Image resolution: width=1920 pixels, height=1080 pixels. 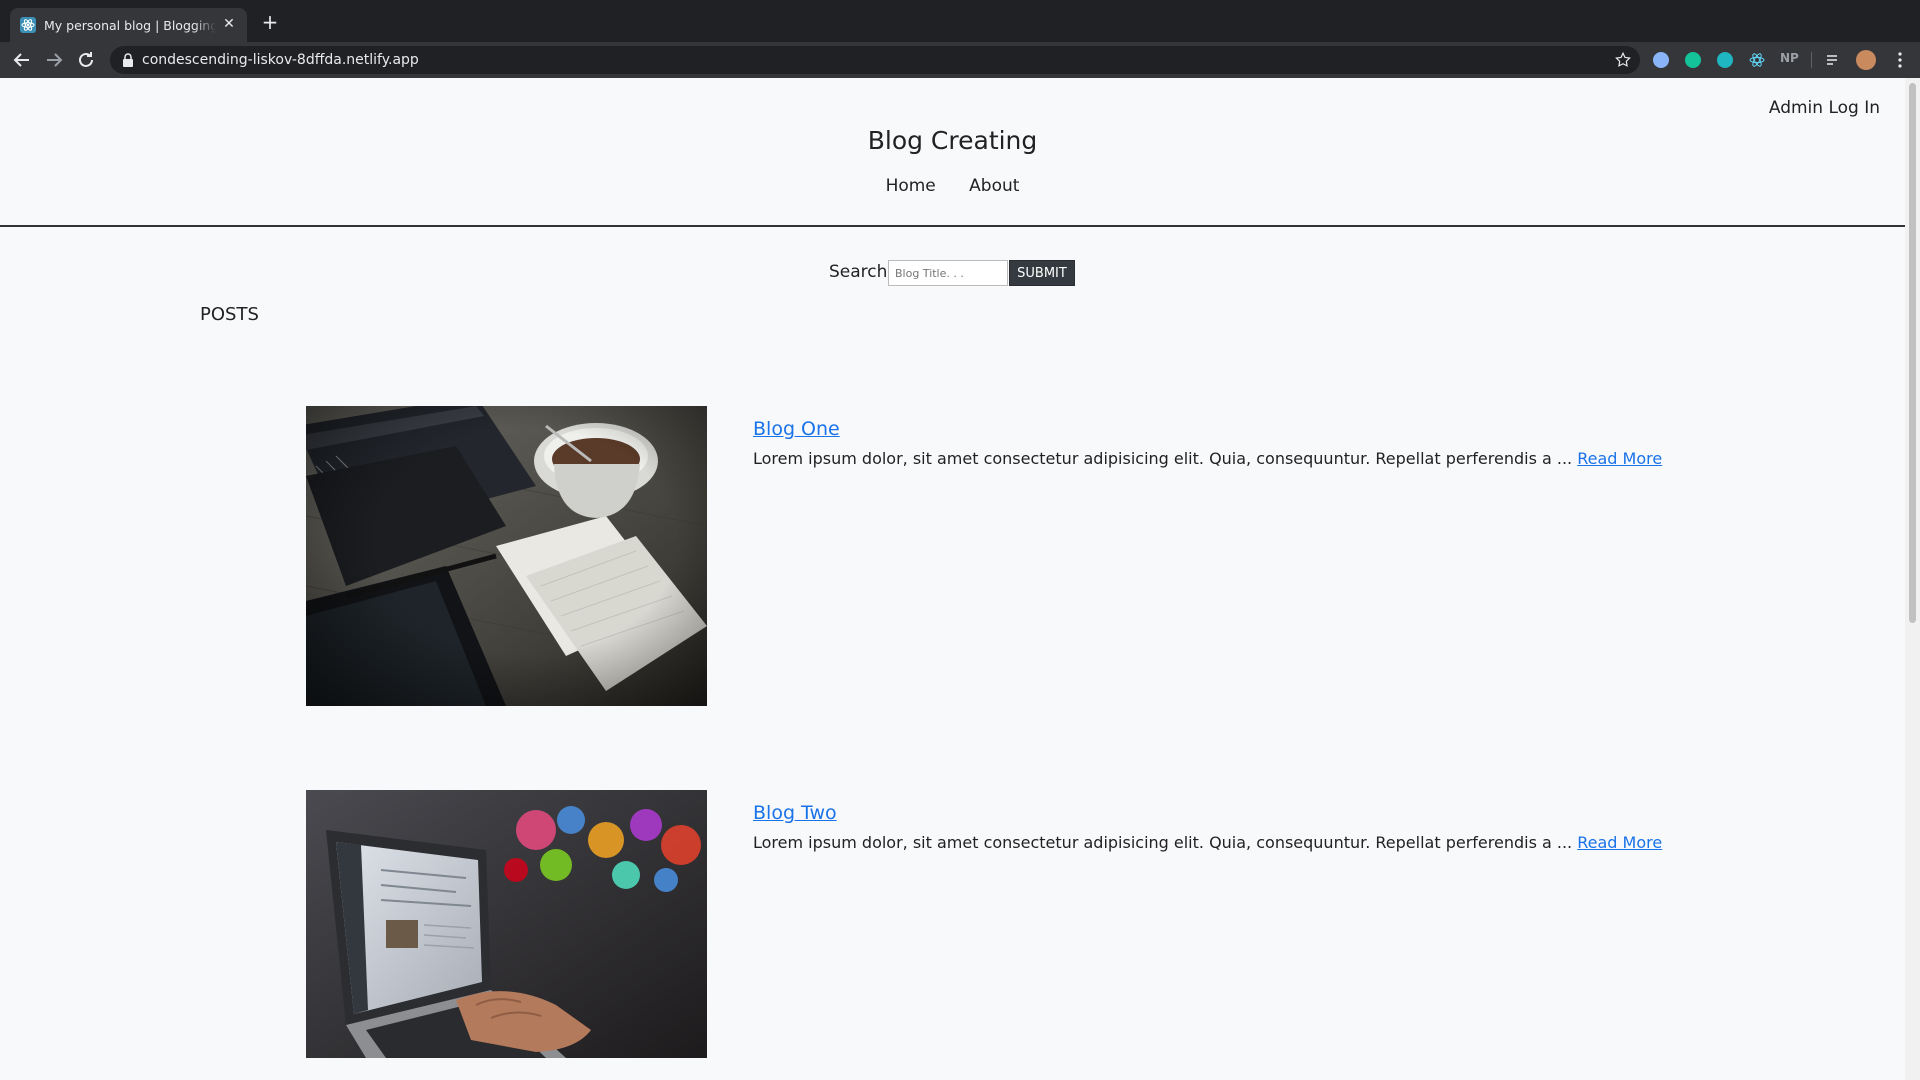 I want to click on nav-home-link: Home, so click(x=911, y=186).